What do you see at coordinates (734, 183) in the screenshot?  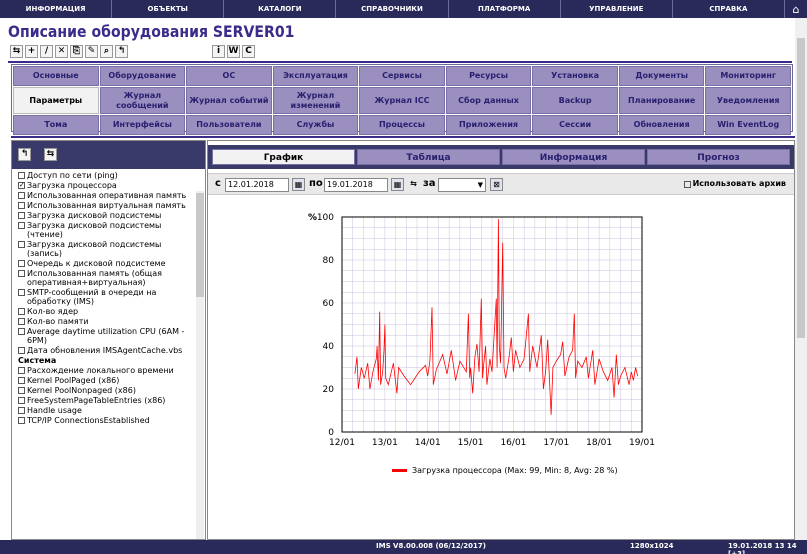 I see `archive-toggle: Использовать архив` at bounding box center [734, 183].